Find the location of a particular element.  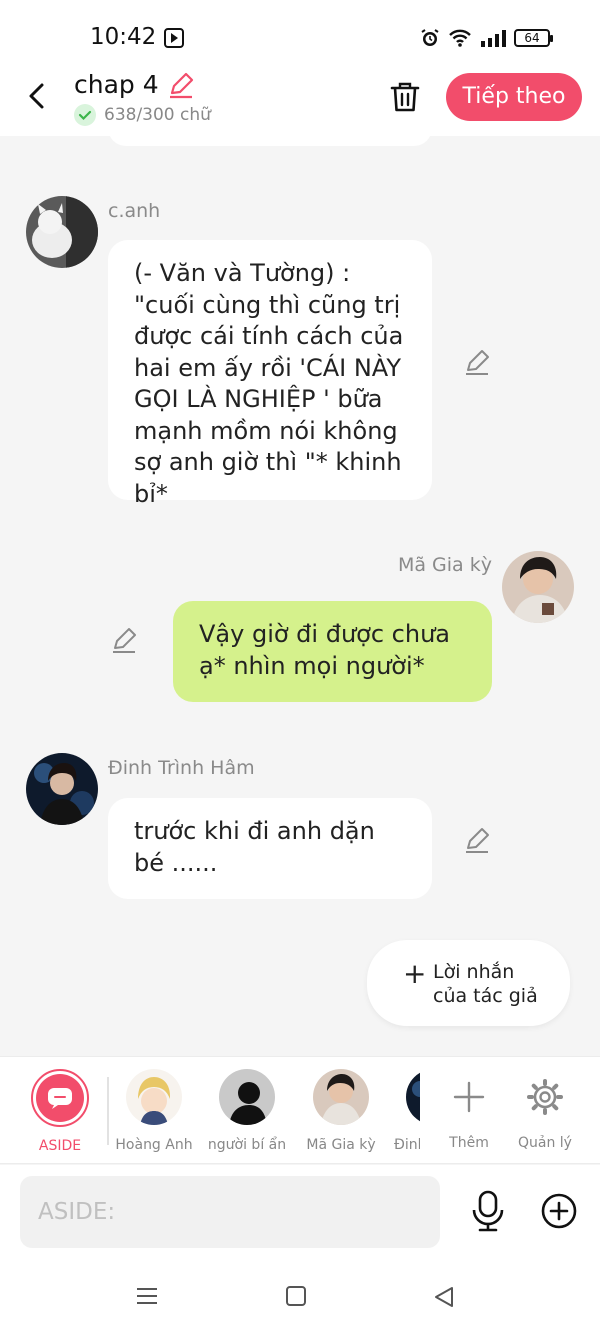

title-row: chap 4 is located at coordinates (134, 84).